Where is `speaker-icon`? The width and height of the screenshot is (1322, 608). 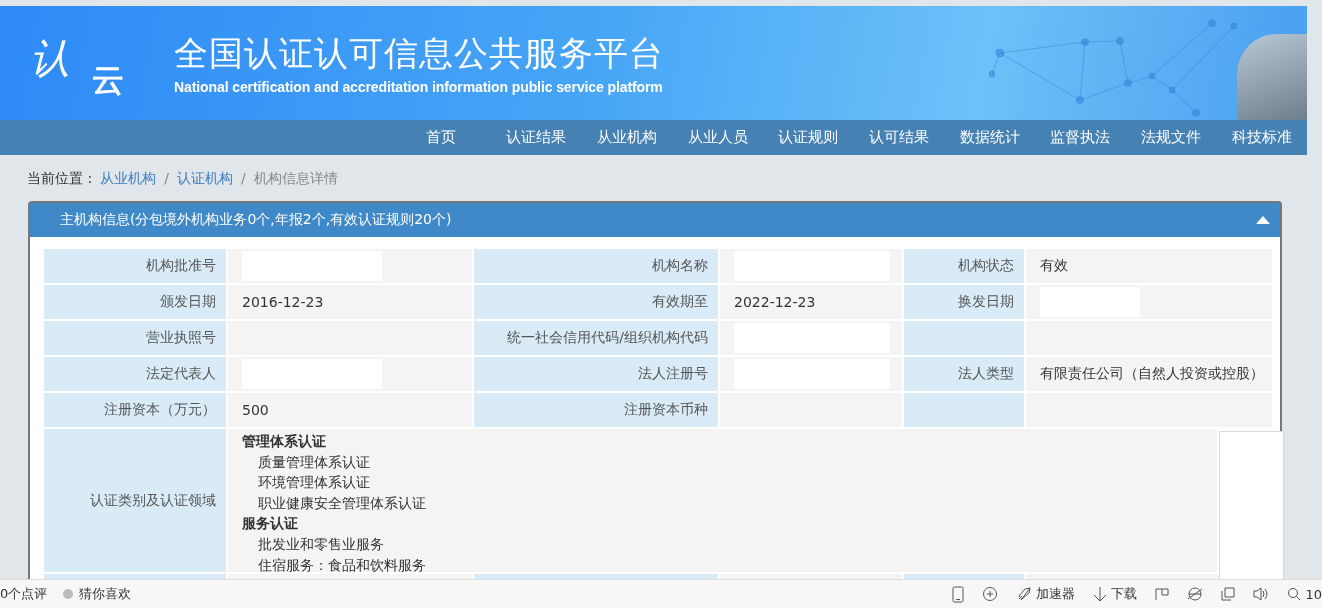
speaker-icon is located at coordinates (1261, 594).